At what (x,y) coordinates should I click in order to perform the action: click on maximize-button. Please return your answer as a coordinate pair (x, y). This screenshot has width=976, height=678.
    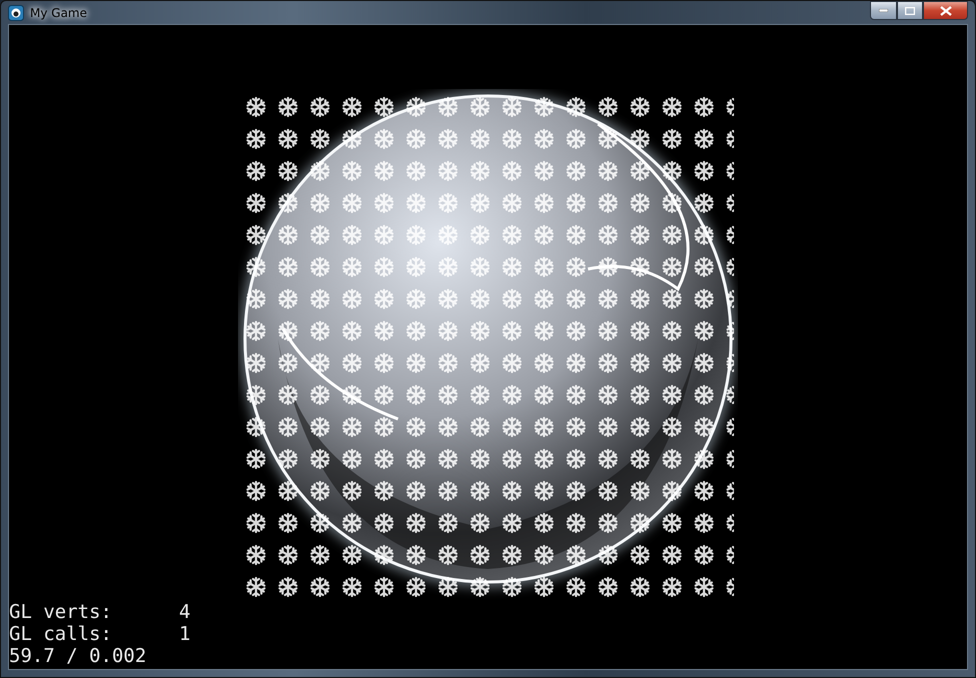
    Looking at the image, I should click on (910, 10).